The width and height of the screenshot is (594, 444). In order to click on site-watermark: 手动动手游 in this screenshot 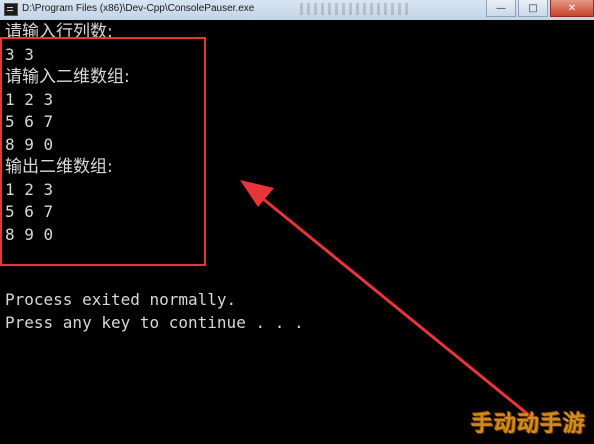, I will do `click(528, 424)`.